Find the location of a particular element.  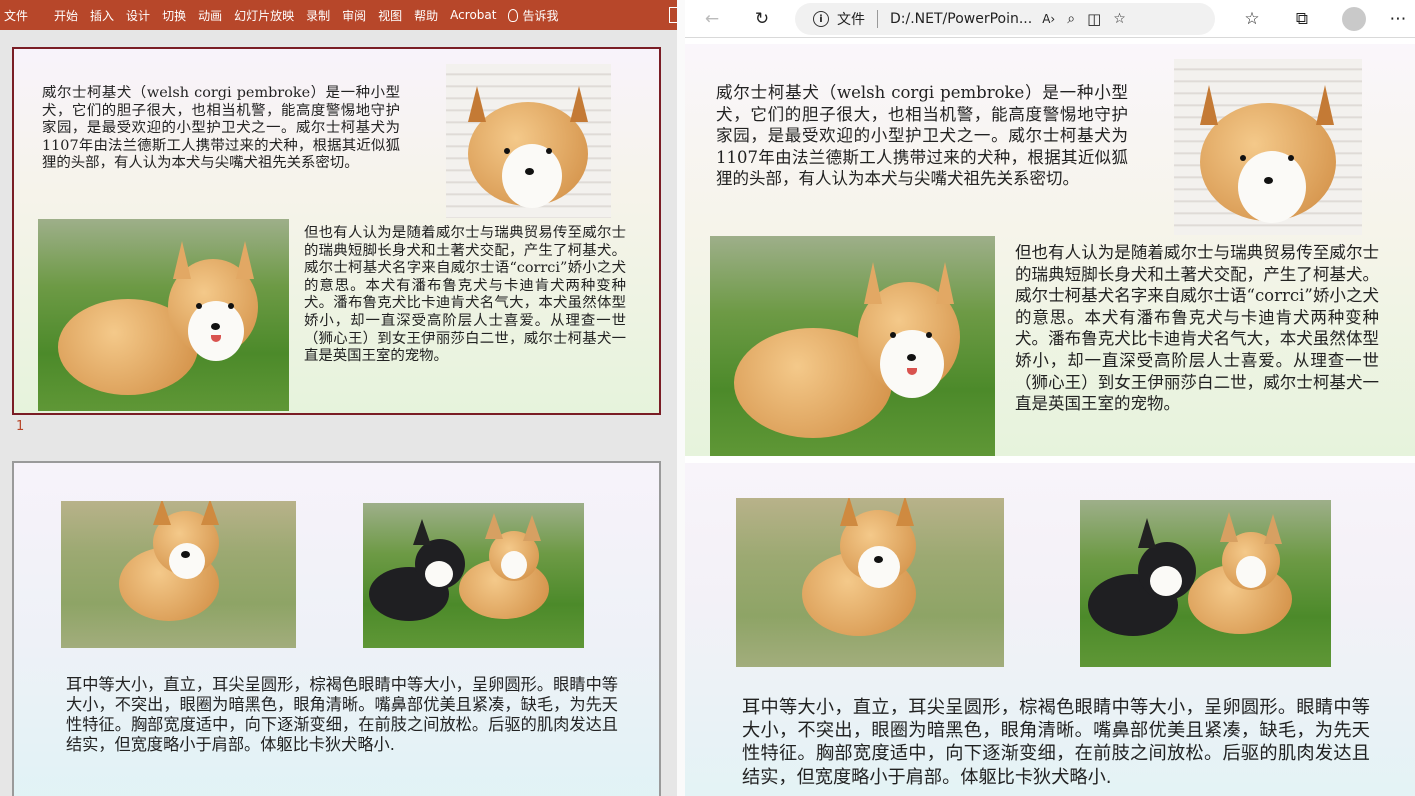

corgi-window-image is located at coordinates (1268, 147).